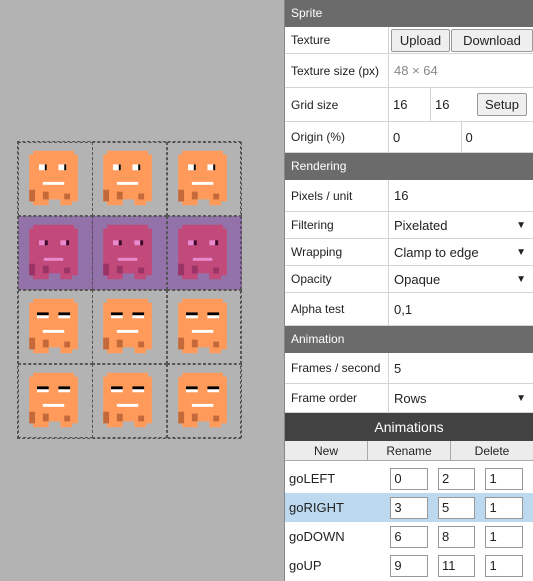  Describe the element at coordinates (502, 104) in the screenshot. I see `setup-button: Setup` at that location.